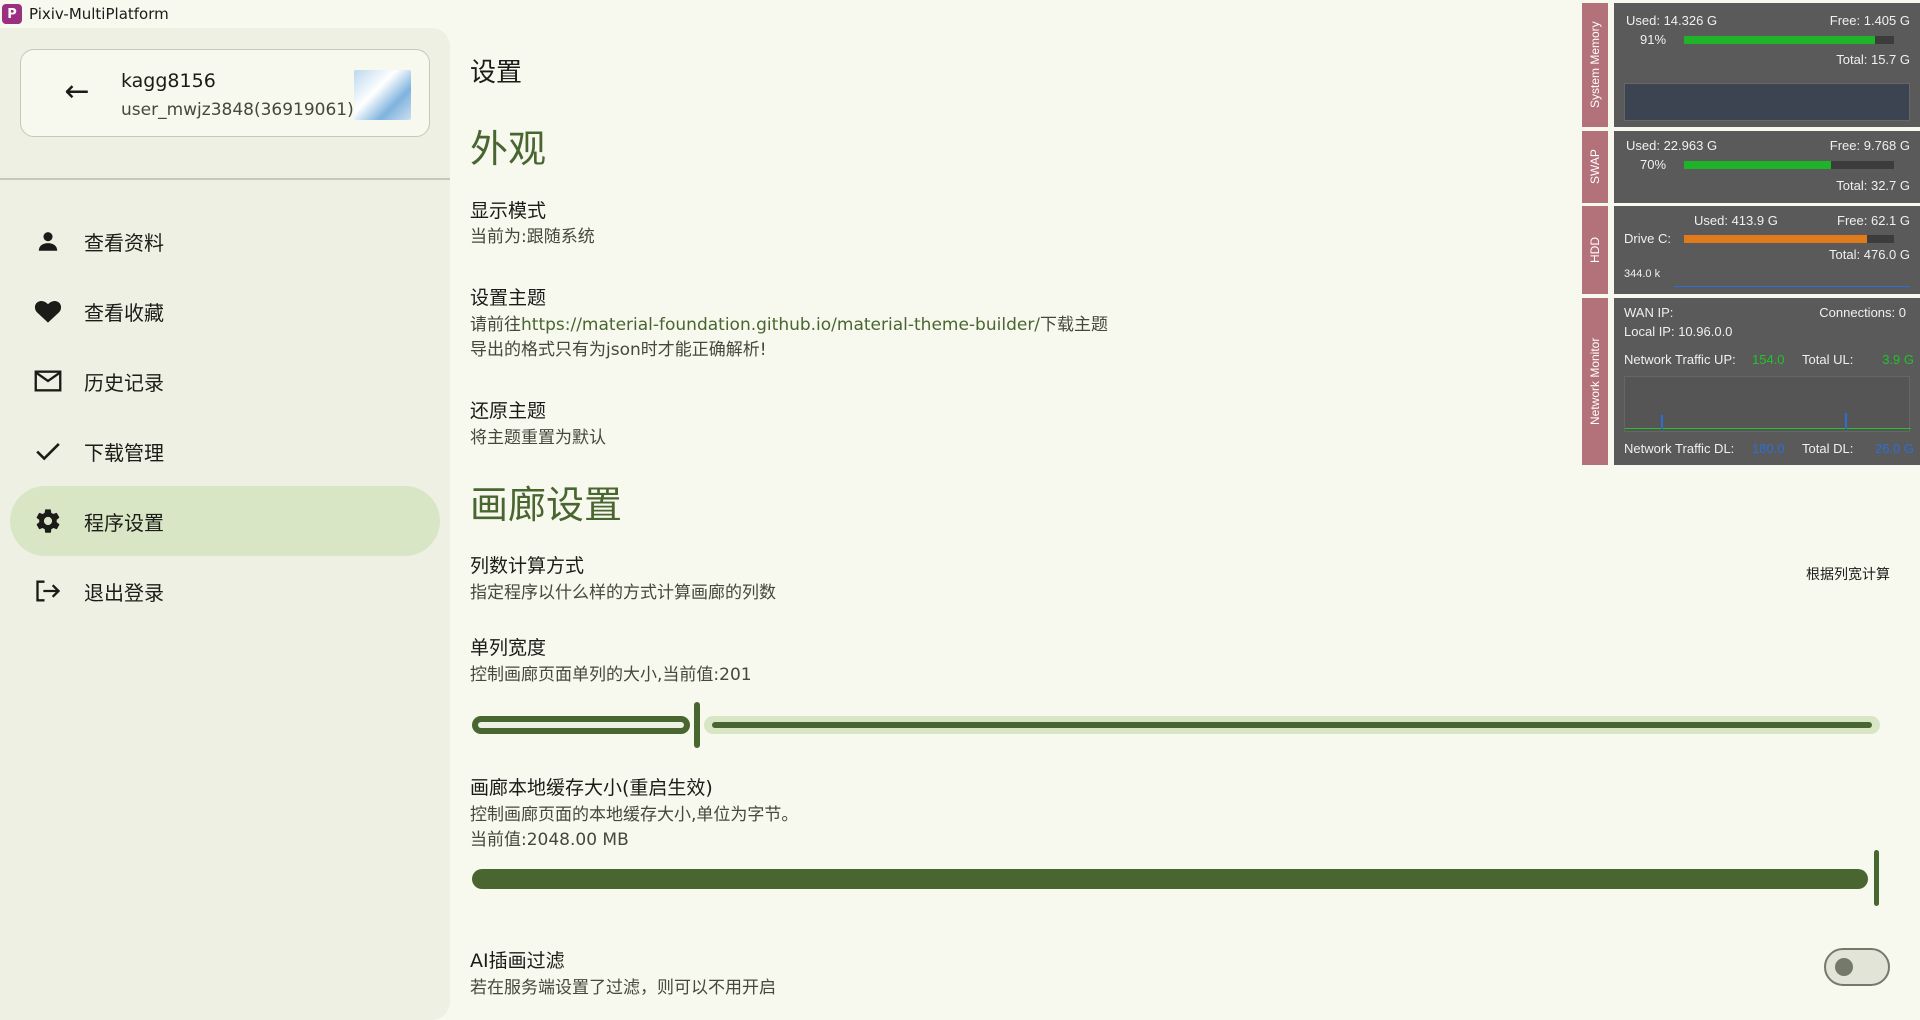 The height and width of the screenshot is (1020, 1920). I want to click on hdd-tab: HDD, so click(1595, 250).